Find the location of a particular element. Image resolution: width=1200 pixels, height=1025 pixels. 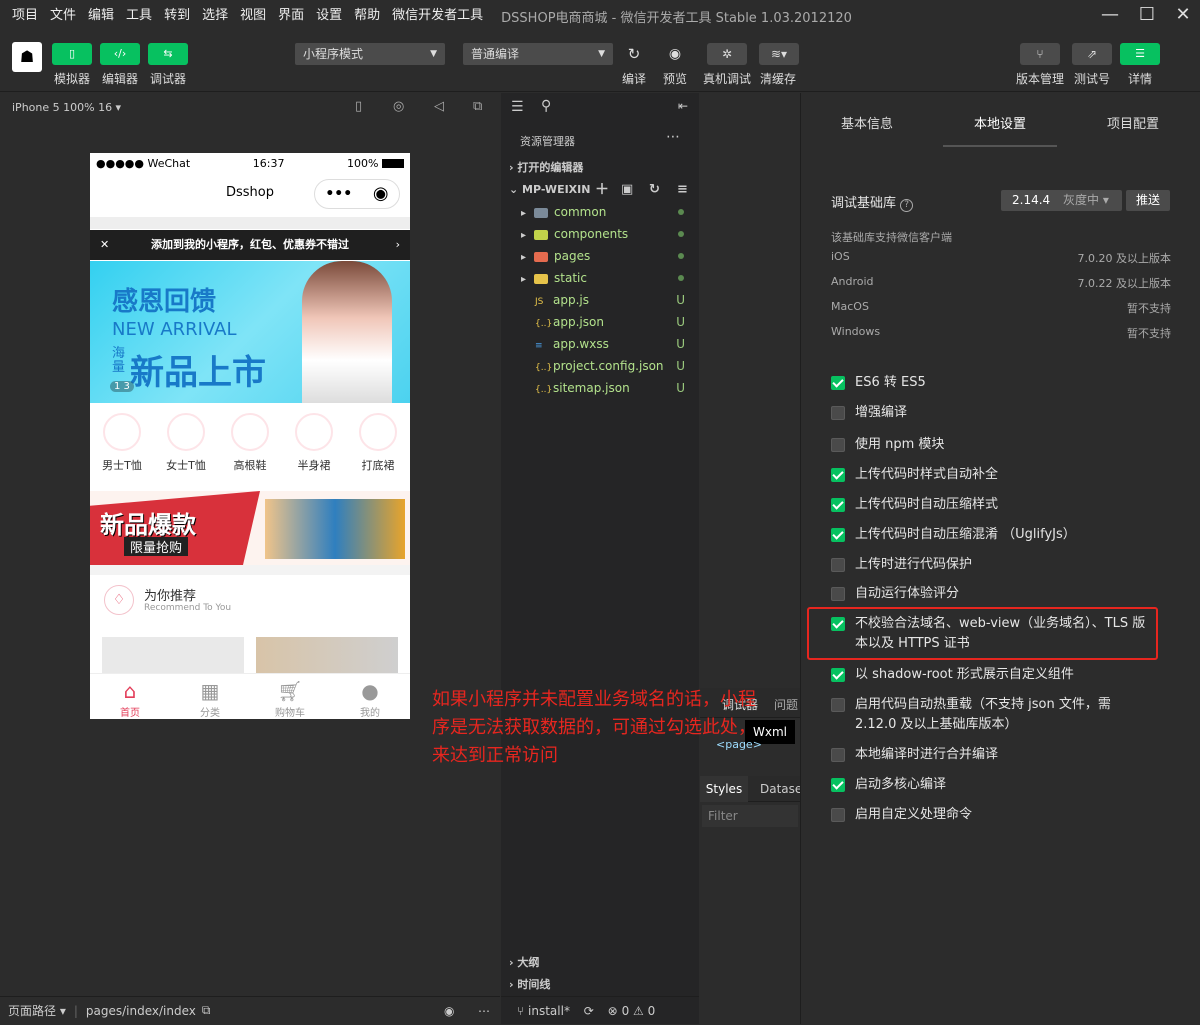

option-row: ES6 转 ES5 is located at coordinates (1001, 383).